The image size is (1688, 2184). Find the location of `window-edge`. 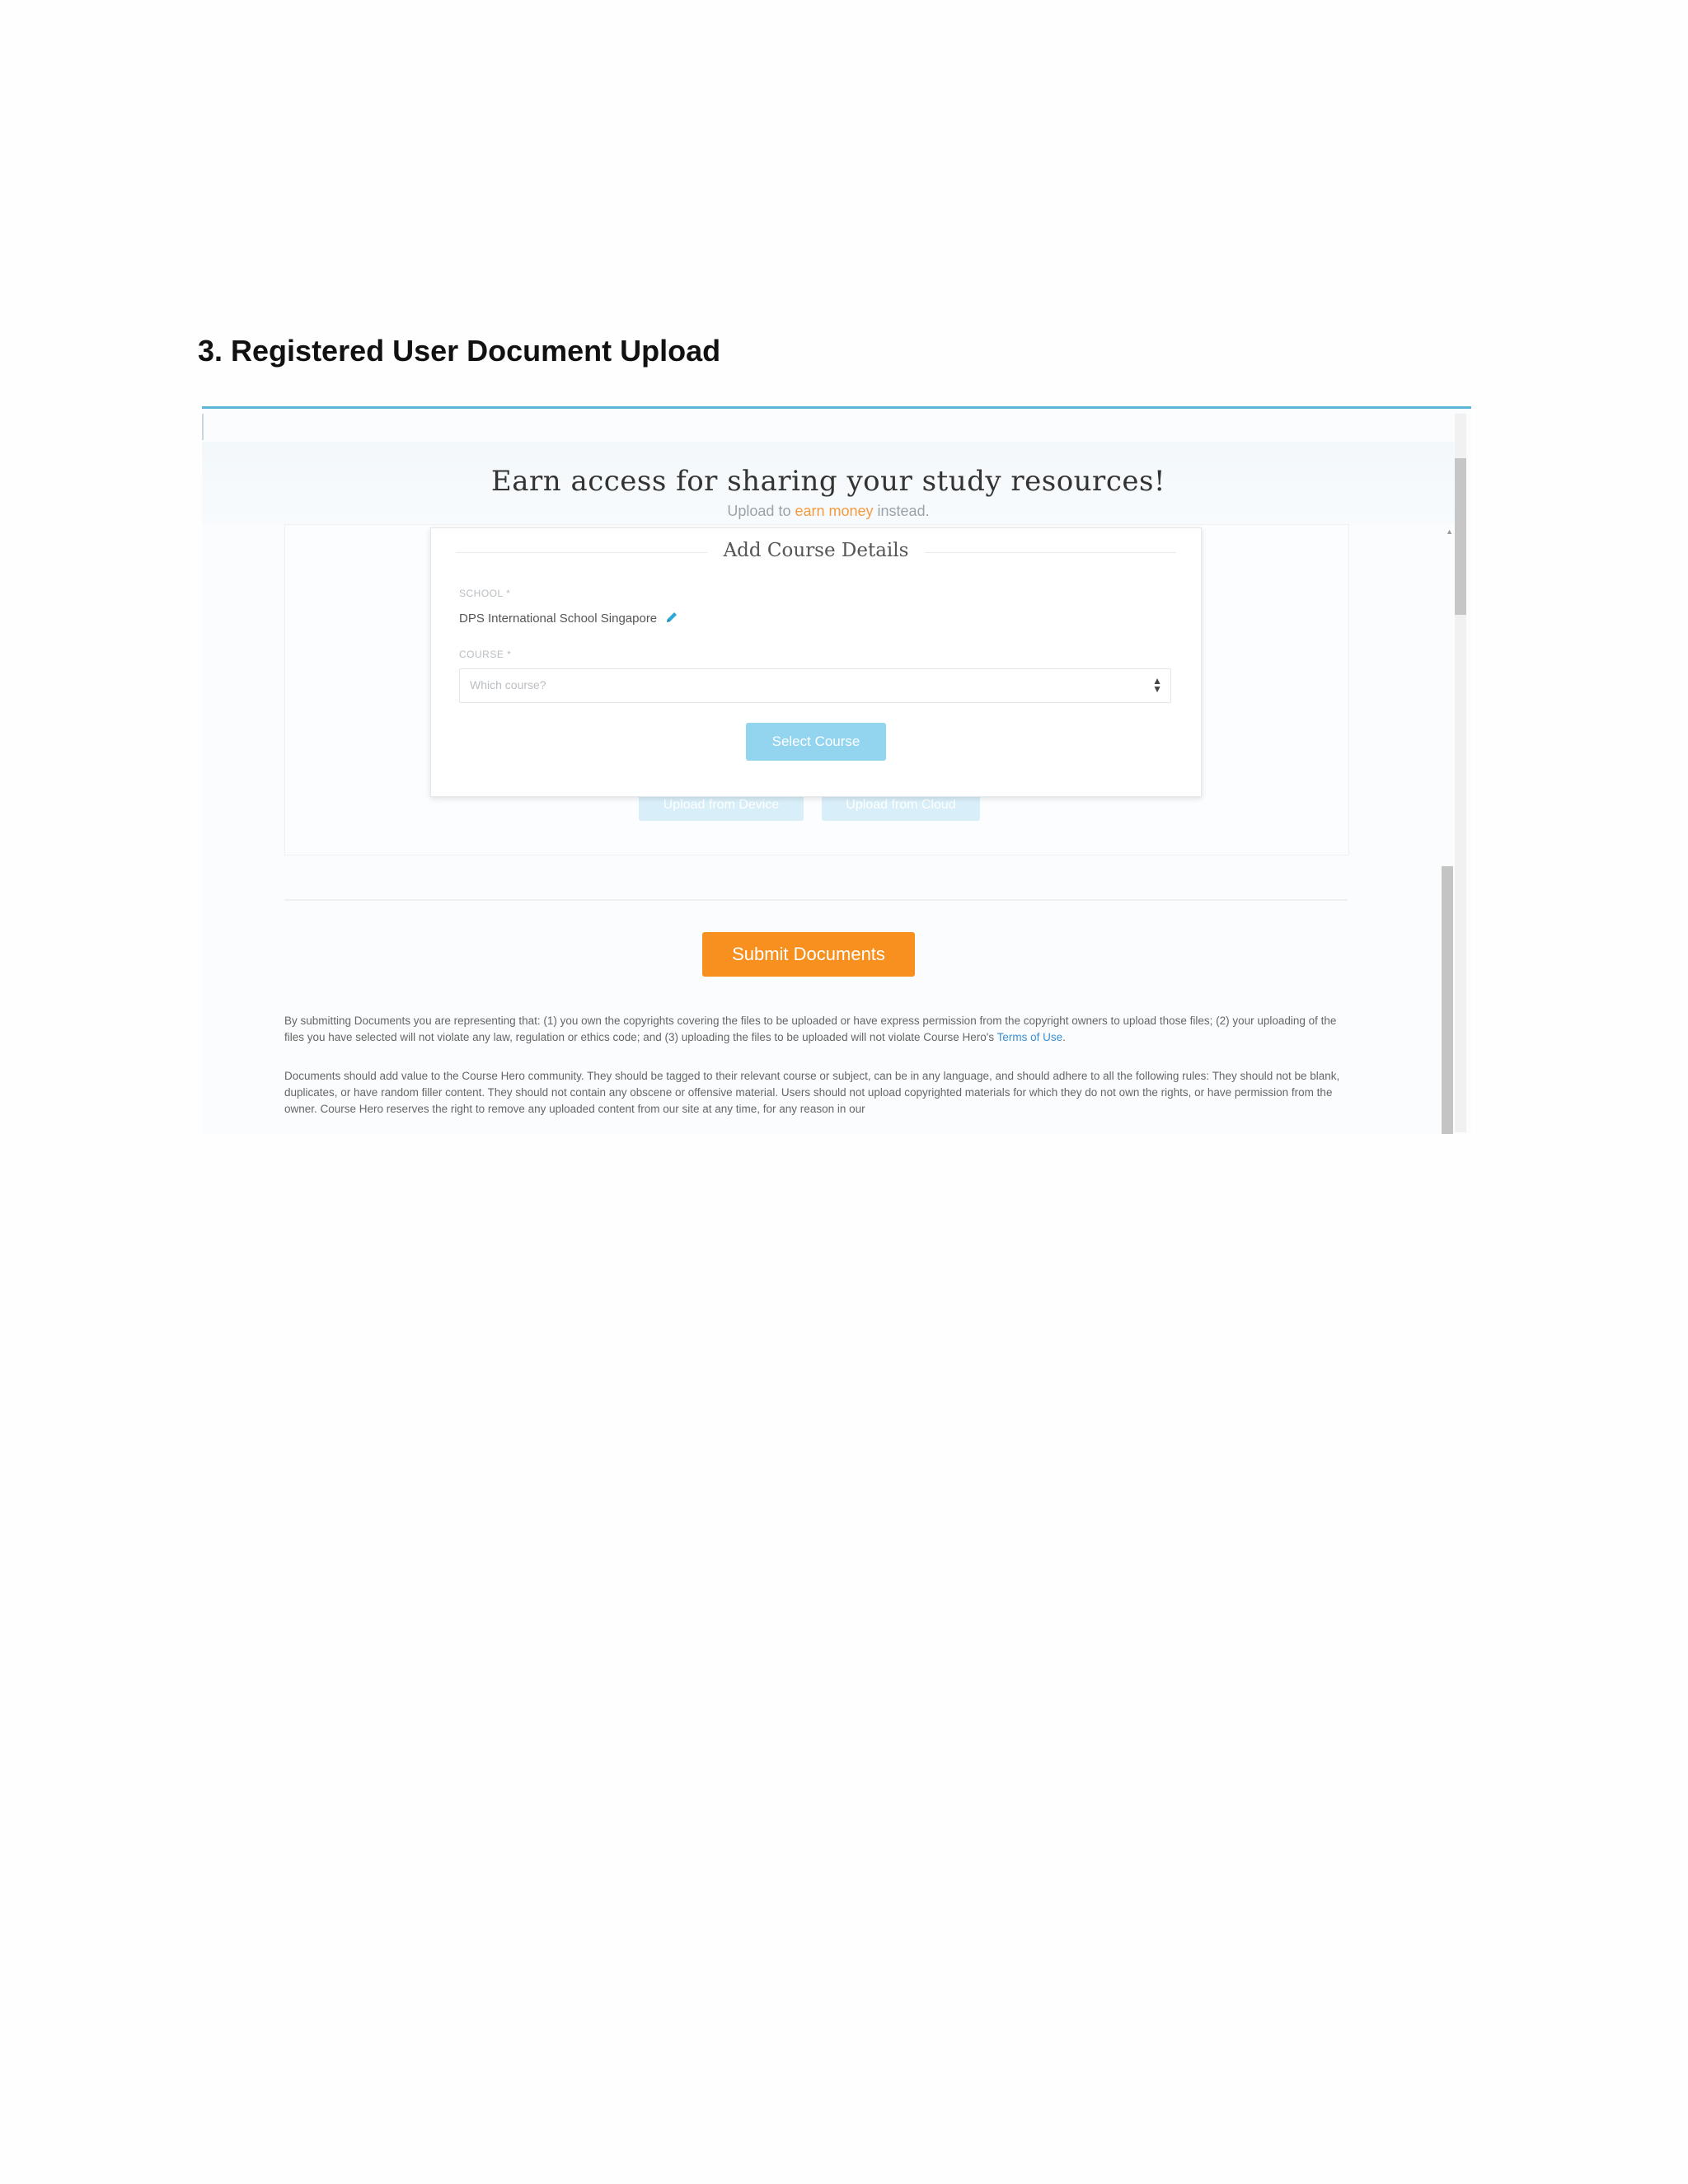

window-edge is located at coordinates (203, 427).